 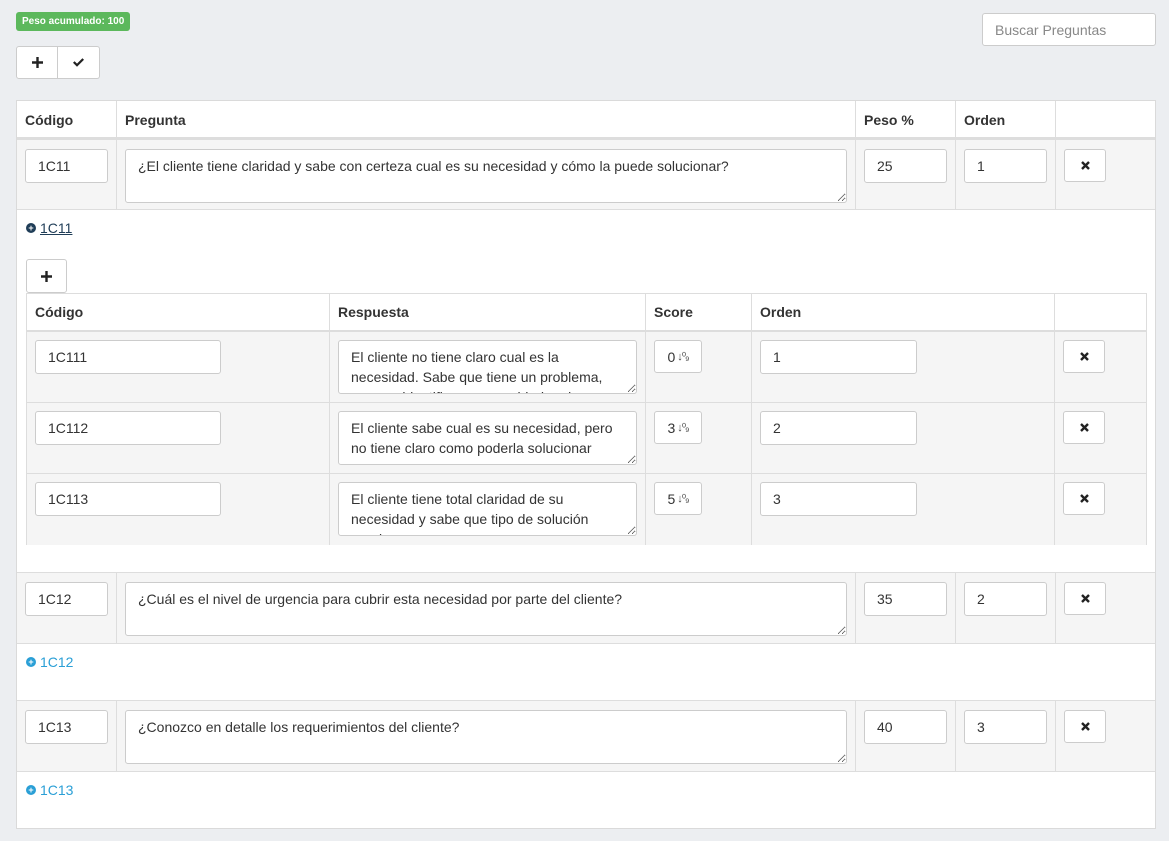 I want to click on toggle-answers-label: 1C13, so click(x=57, y=790).